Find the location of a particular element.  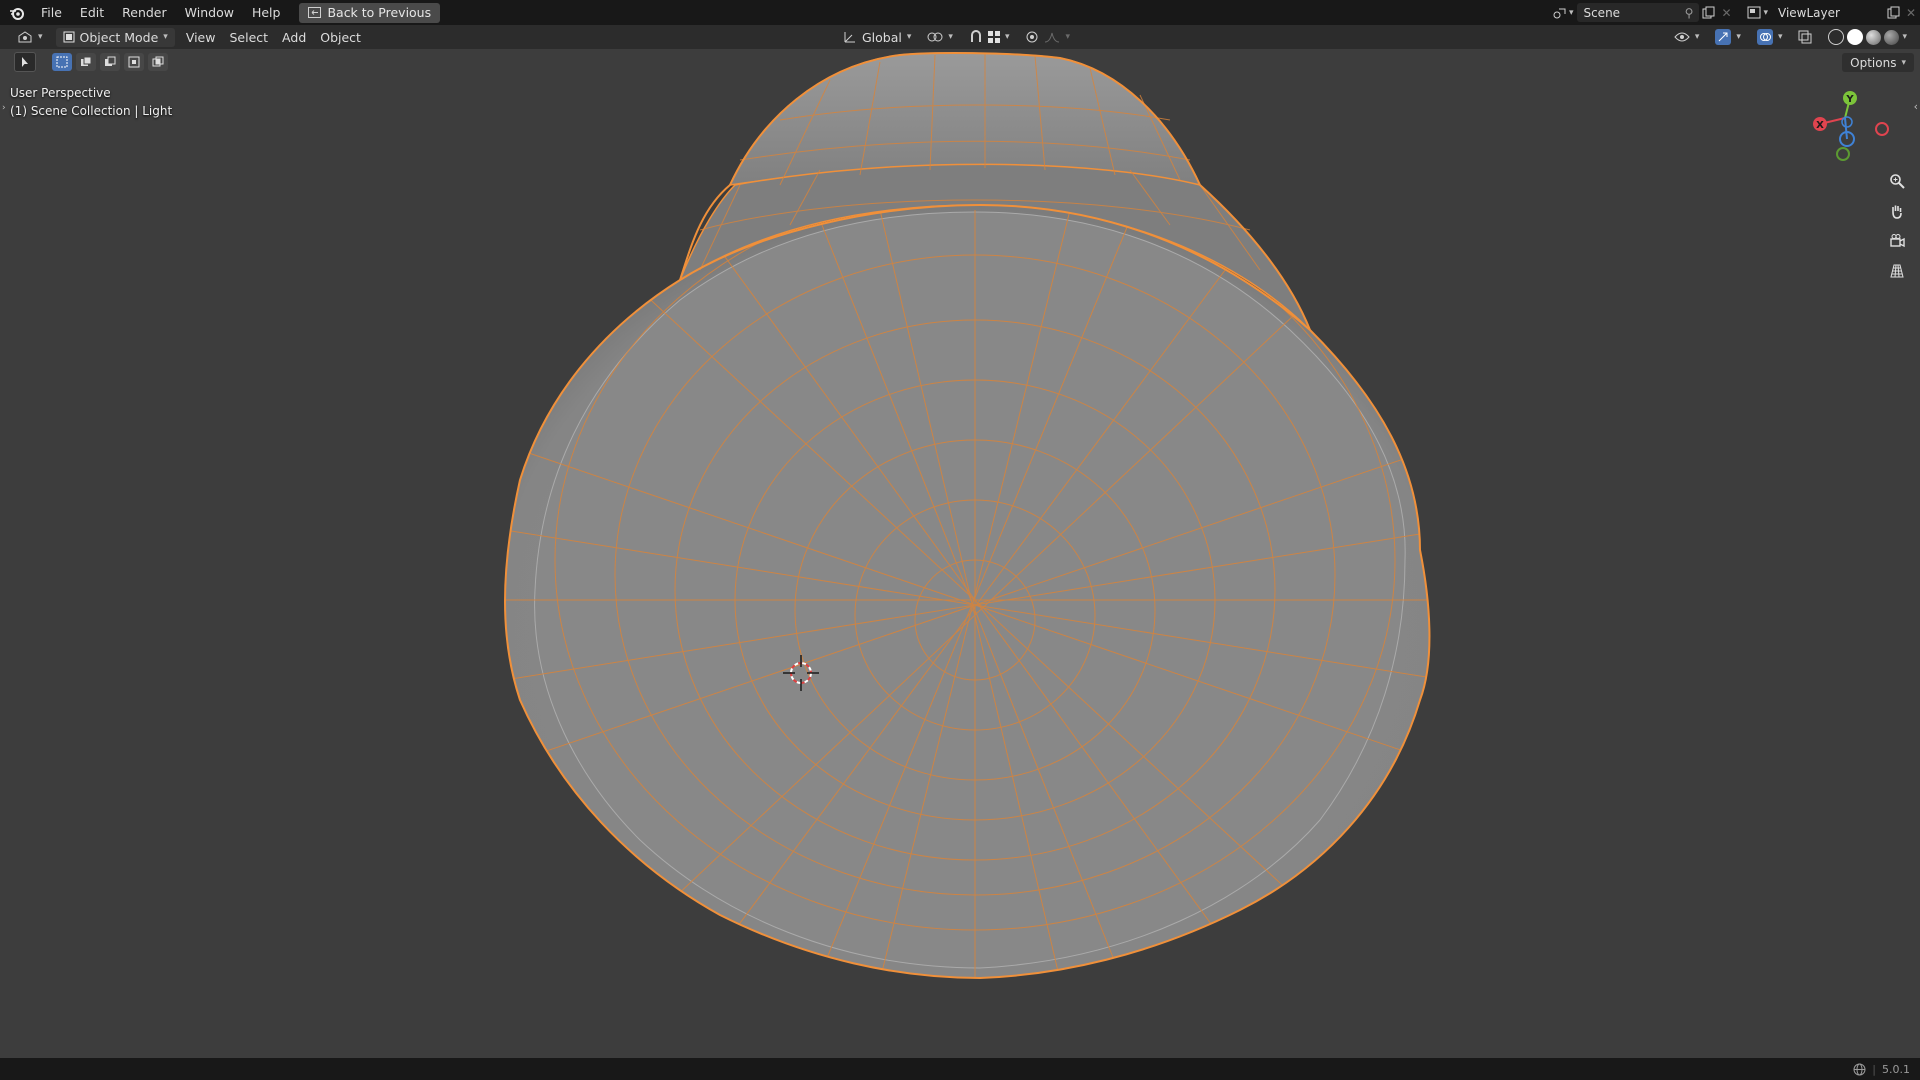

version-label: 5.0.1 is located at coordinates (1896, 1069).